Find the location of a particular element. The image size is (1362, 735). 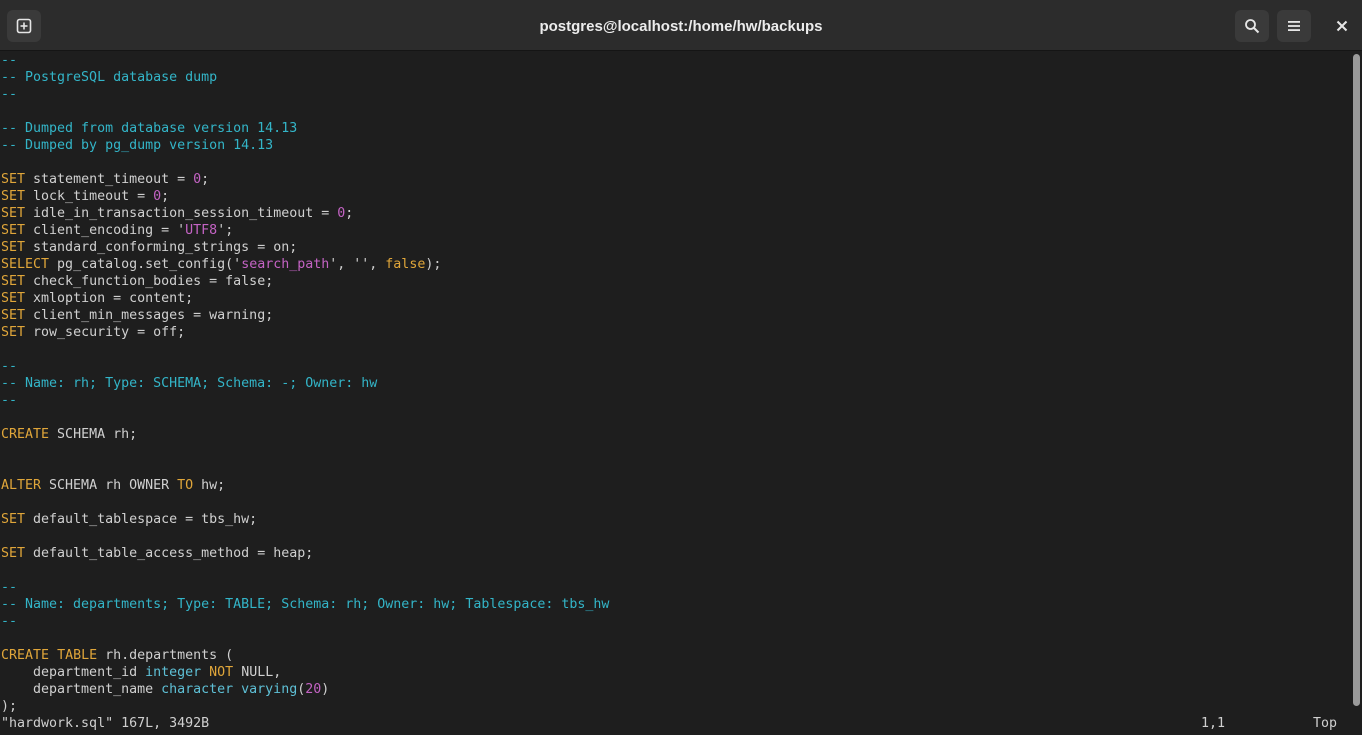

scroll-position: Top is located at coordinates (1325, 723).